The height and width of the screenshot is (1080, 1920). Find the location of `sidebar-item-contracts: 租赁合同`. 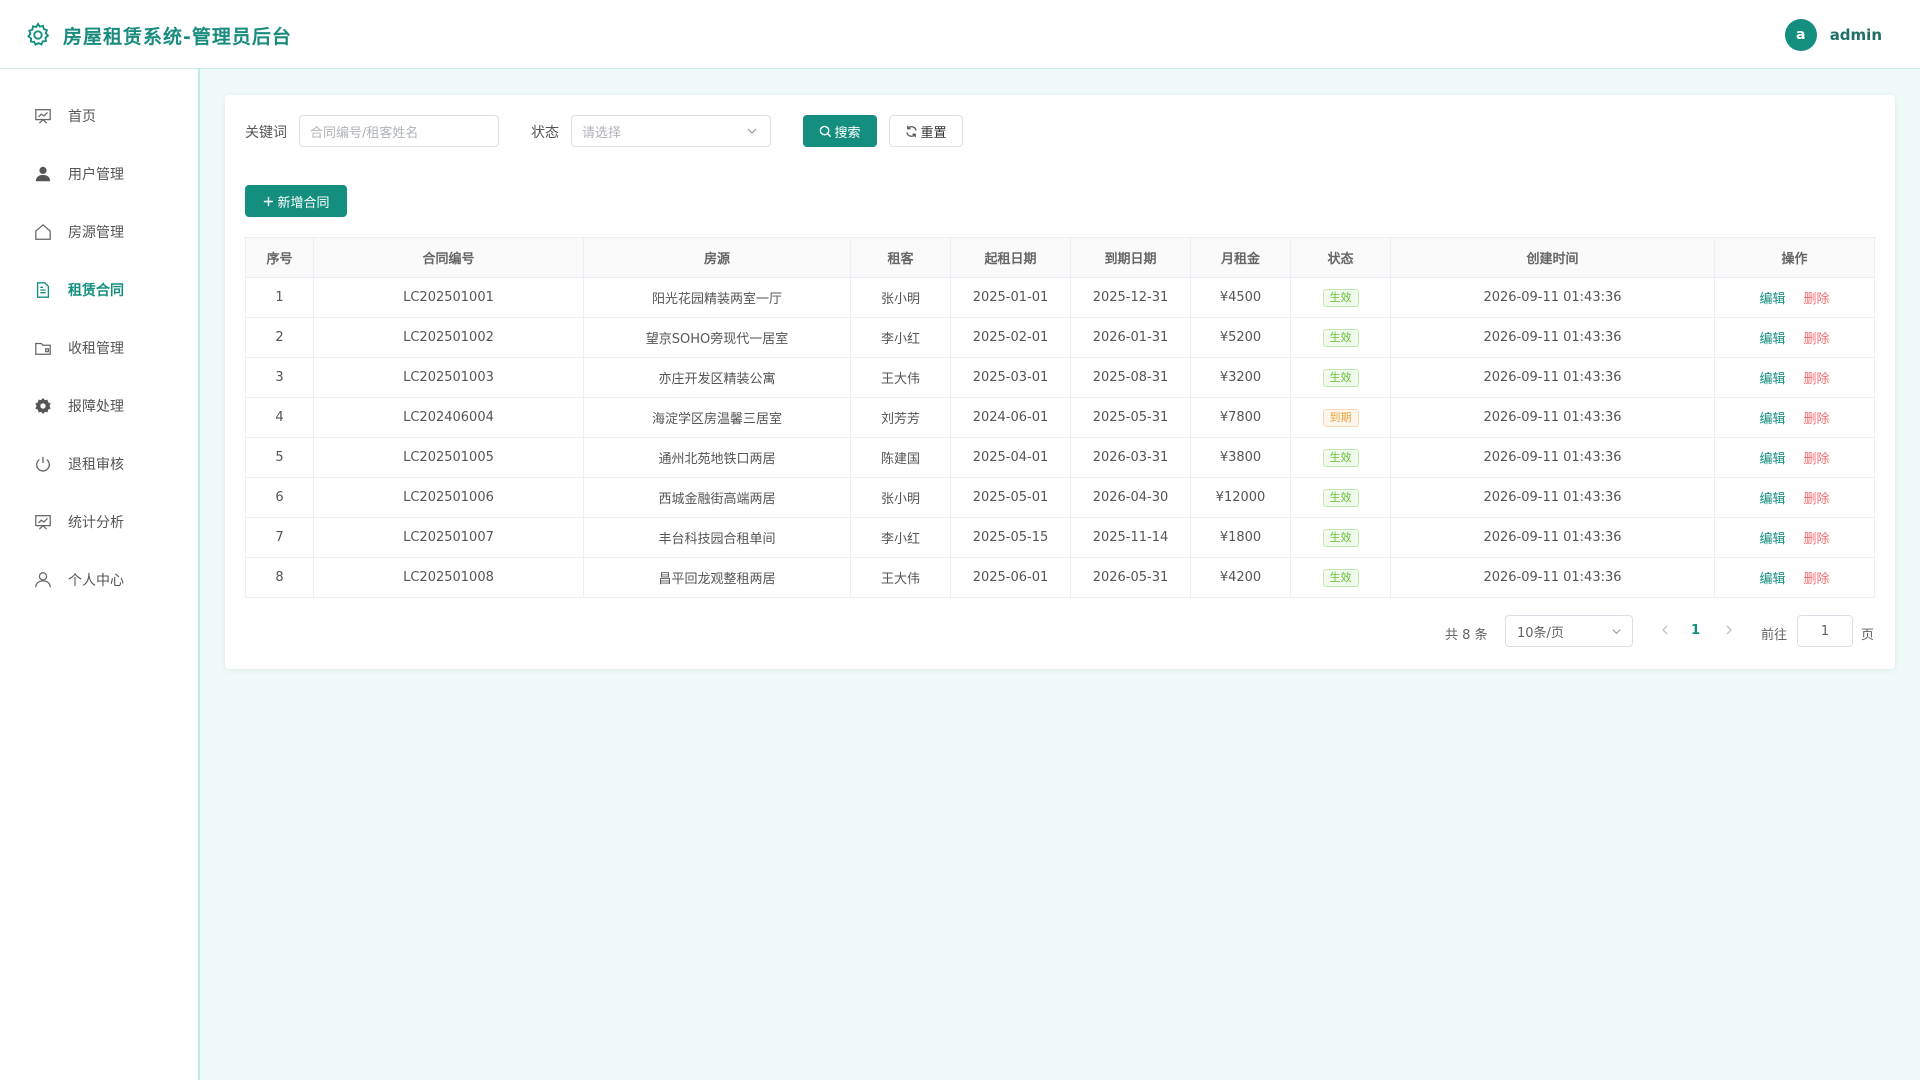

sidebar-item-contracts: 租赁合同 is located at coordinates (99, 290).